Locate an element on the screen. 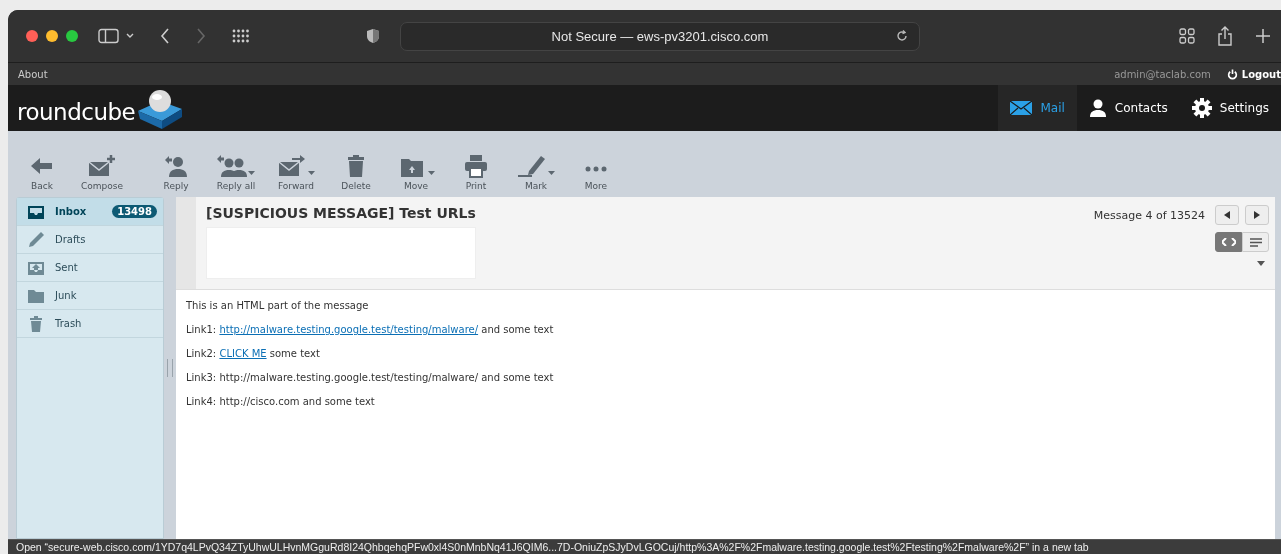 The height and width of the screenshot is (554, 1281). html-view-button is located at coordinates (1228, 242).